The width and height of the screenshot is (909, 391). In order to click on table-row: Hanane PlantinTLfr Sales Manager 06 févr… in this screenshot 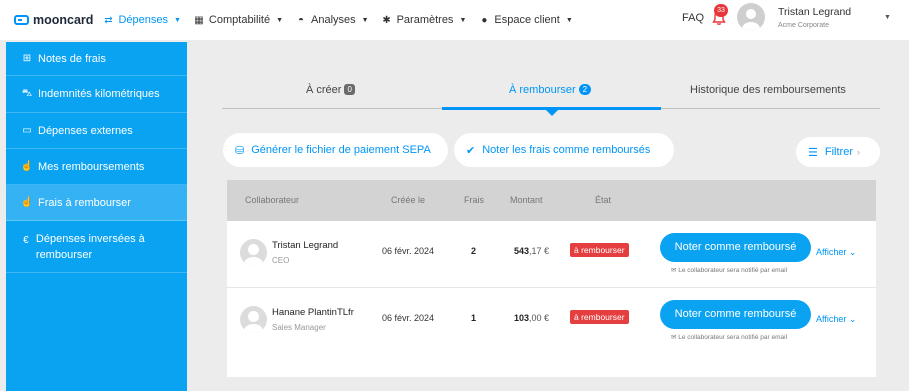, I will do `click(551, 320)`.